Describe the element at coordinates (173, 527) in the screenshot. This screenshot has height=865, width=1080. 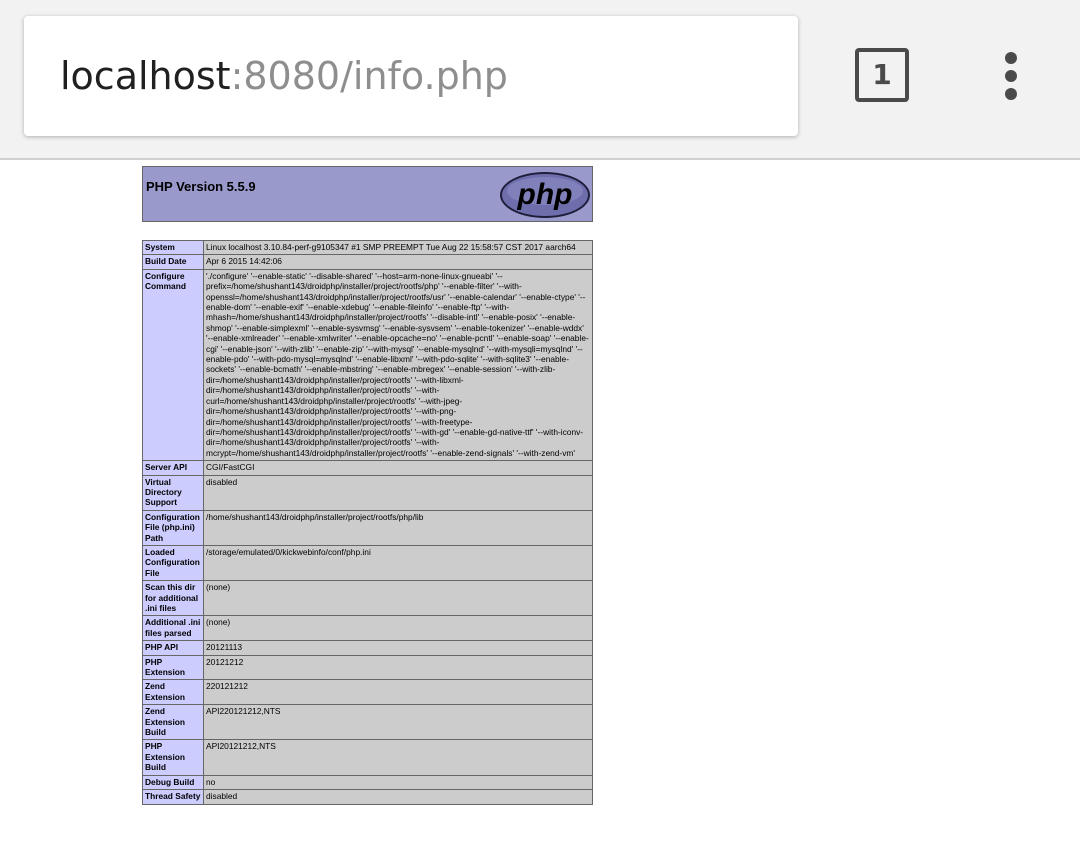
I see `row-label: Configuration File (php.ini) Path` at that location.